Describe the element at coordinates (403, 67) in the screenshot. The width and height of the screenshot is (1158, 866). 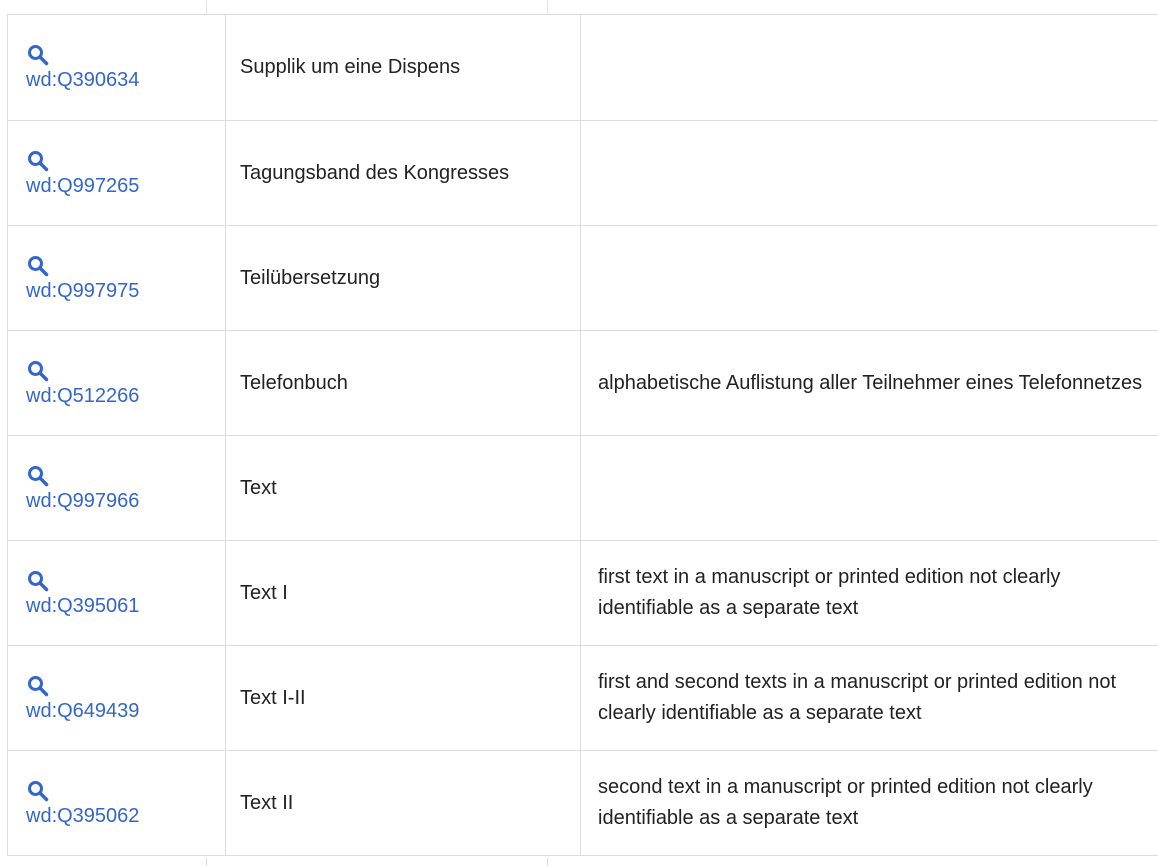
I see `label-cell: Supplik um eine Dispens` at that location.